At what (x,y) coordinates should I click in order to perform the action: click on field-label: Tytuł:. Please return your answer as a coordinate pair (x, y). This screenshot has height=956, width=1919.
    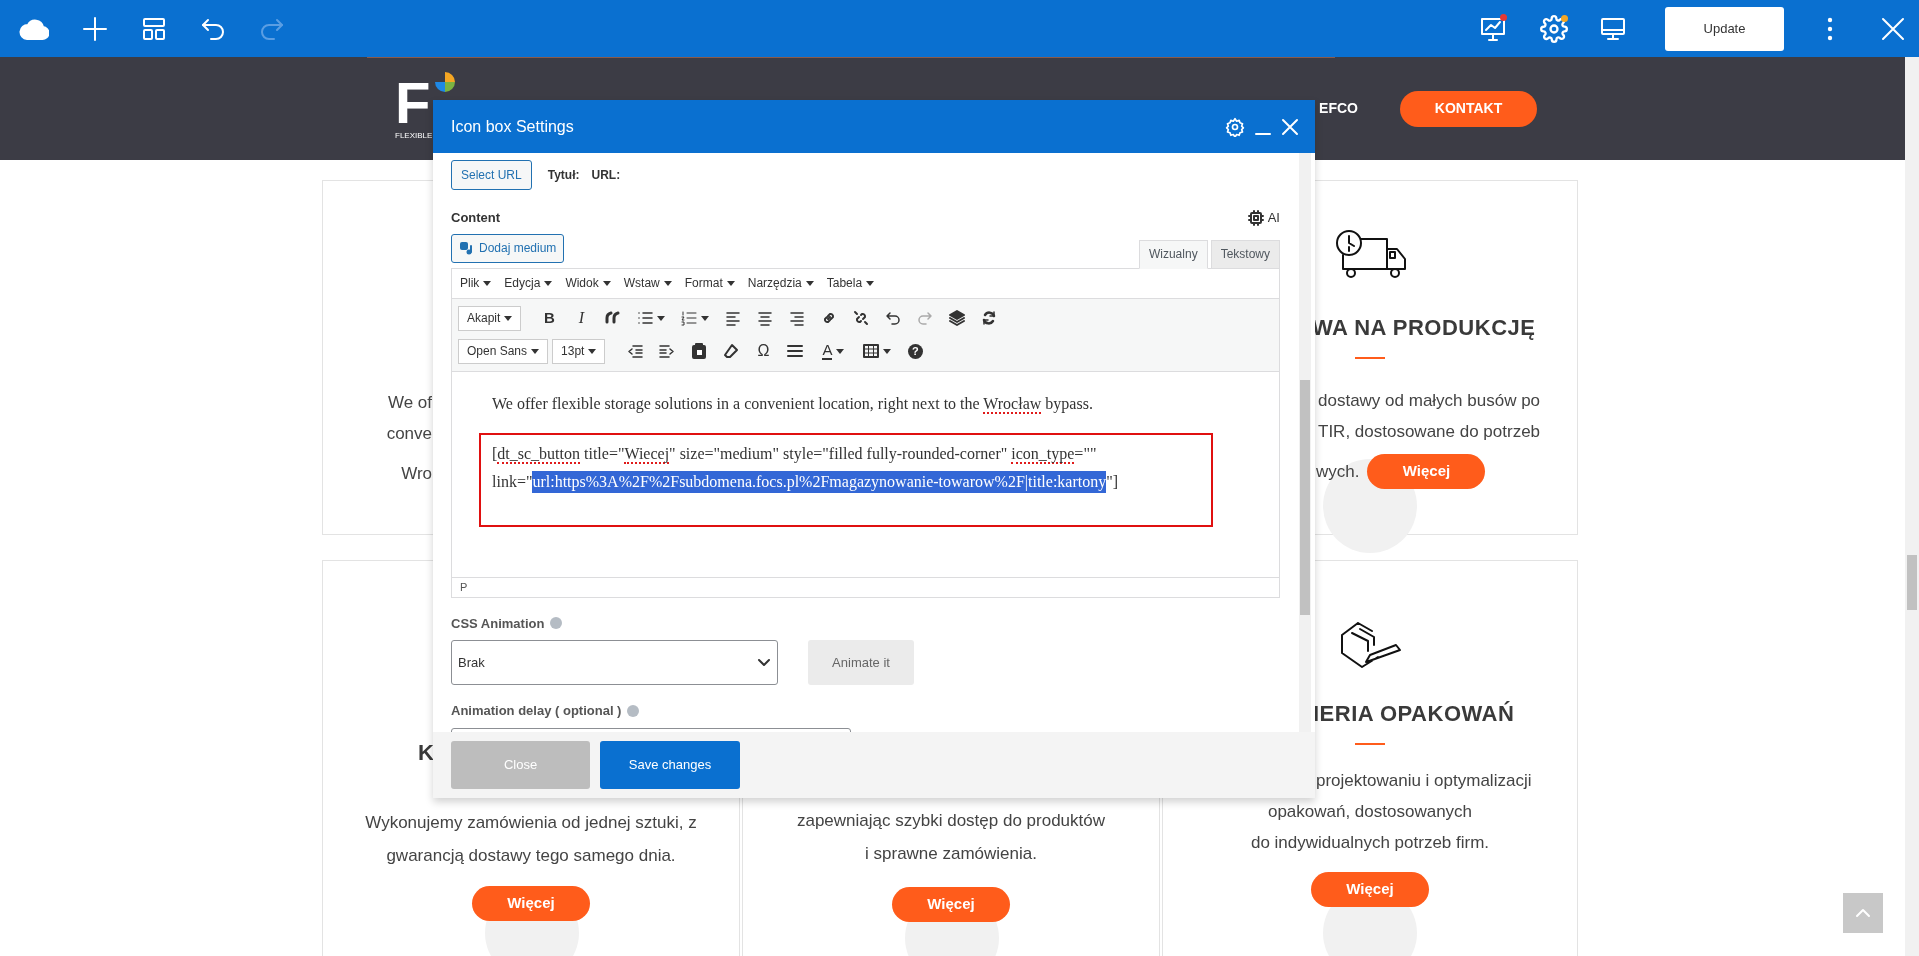
    Looking at the image, I should click on (563, 175).